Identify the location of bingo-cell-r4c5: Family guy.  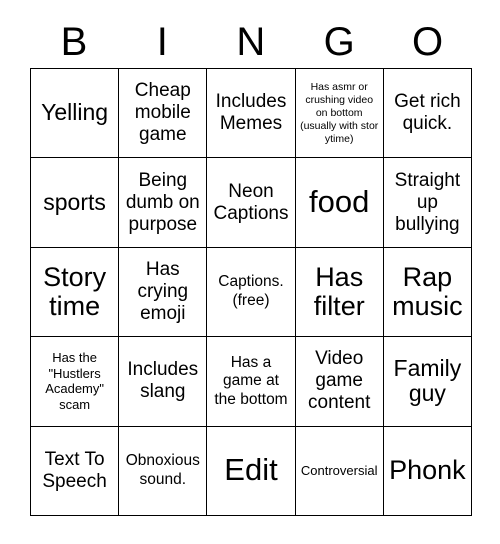
(427, 382).